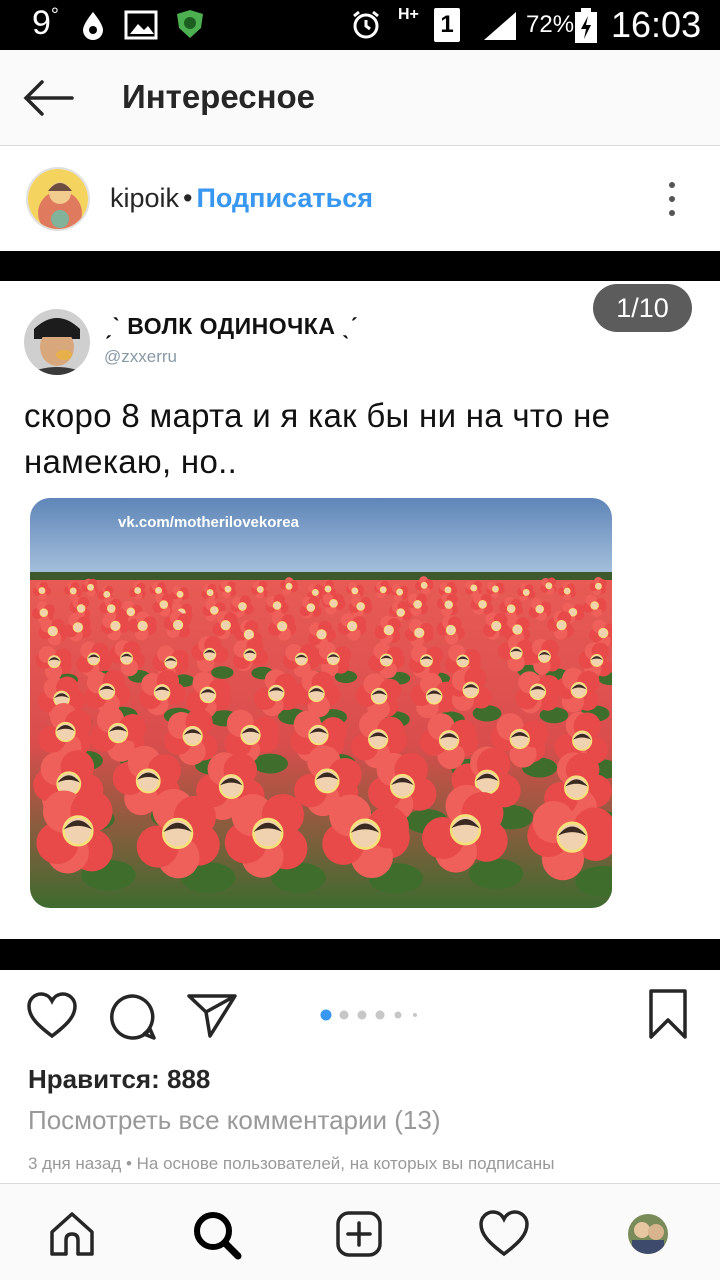  I want to click on carousel-dots, so click(368, 1015).